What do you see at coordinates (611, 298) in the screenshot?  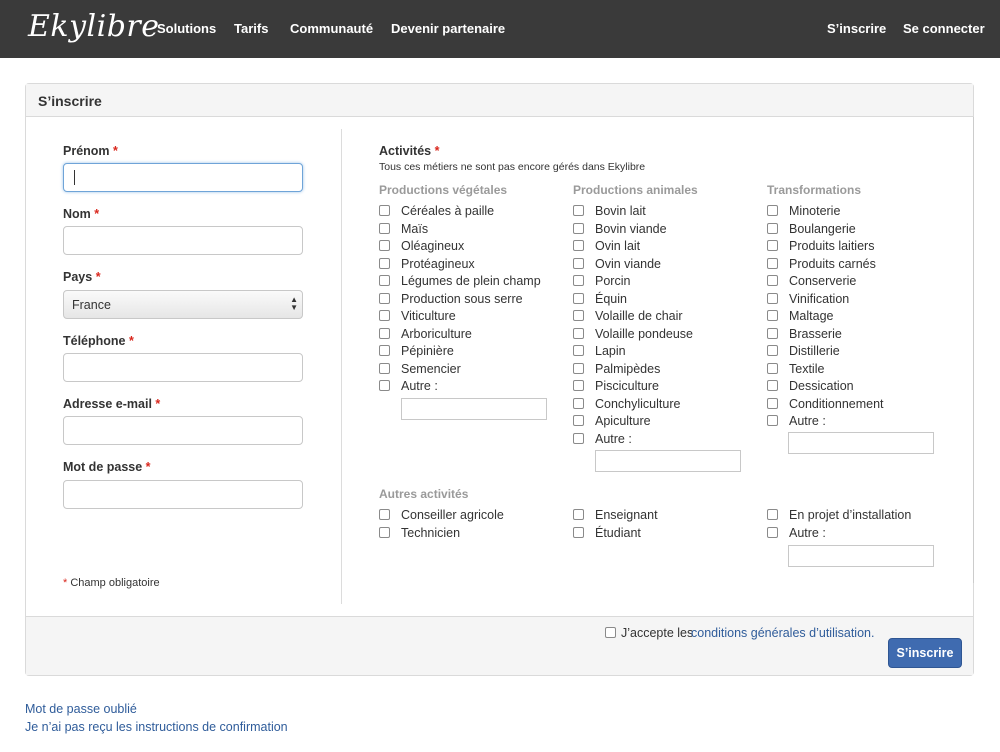 I see `animal-option-label: Équin` at bounding box center [611, 298].